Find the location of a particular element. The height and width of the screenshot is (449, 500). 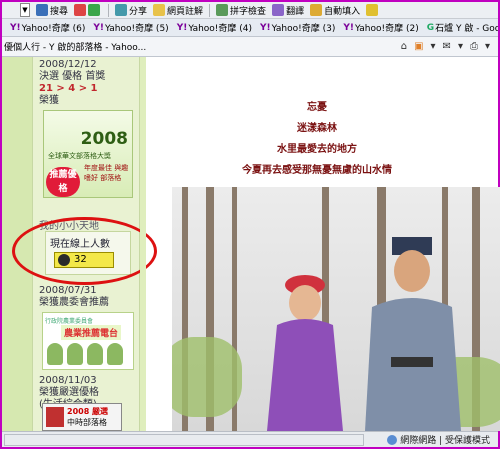

award-label: 榮獲 is located at coordinates (49, 100).